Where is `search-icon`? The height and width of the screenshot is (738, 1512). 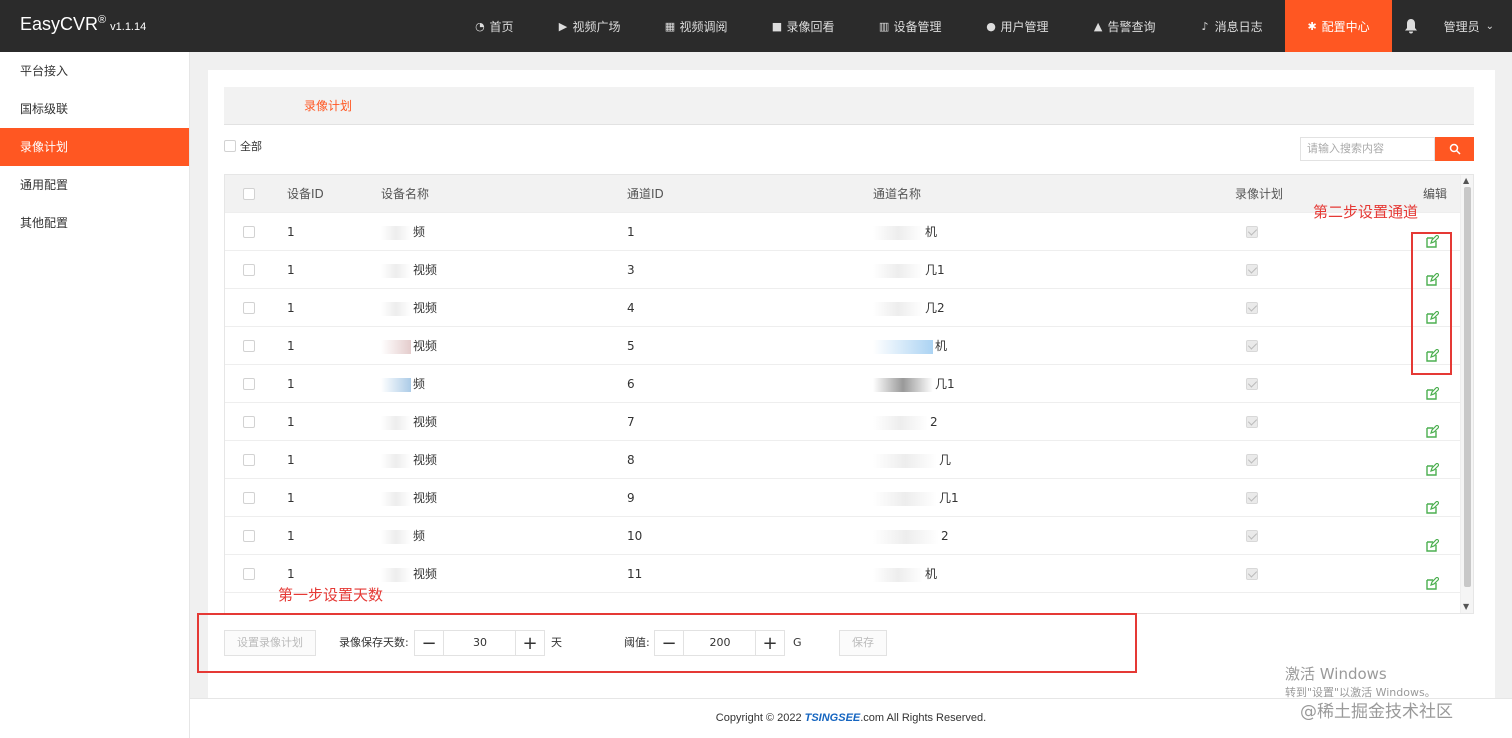 search-icon is located at coordinates (1455, 149).